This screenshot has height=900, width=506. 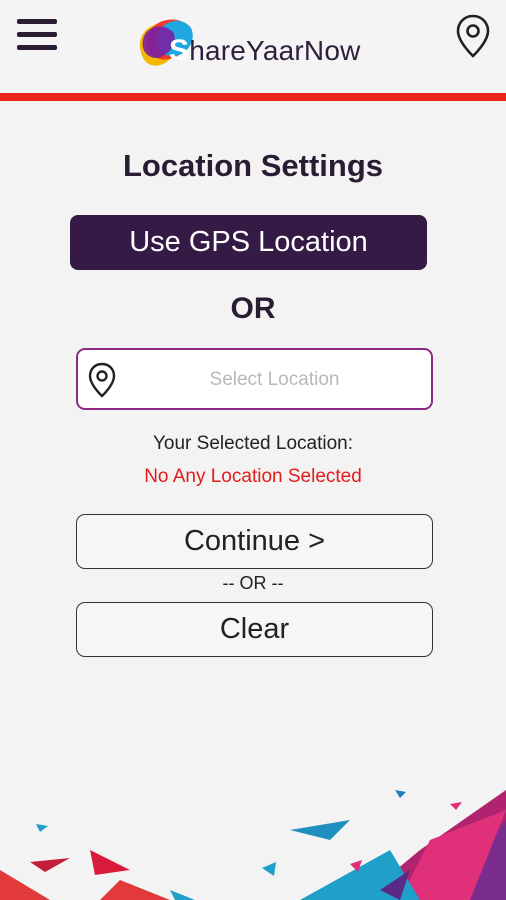 I want to click on decorative-triangles, so click(x=253, y=845).